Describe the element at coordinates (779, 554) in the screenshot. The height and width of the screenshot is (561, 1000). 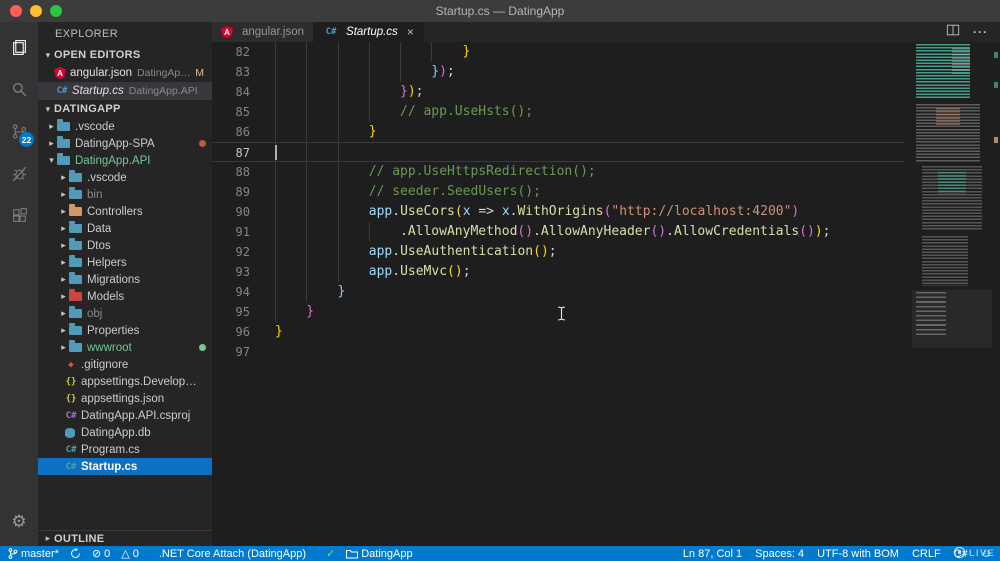
I see `status-indentation: Spaces: 4` at that location.